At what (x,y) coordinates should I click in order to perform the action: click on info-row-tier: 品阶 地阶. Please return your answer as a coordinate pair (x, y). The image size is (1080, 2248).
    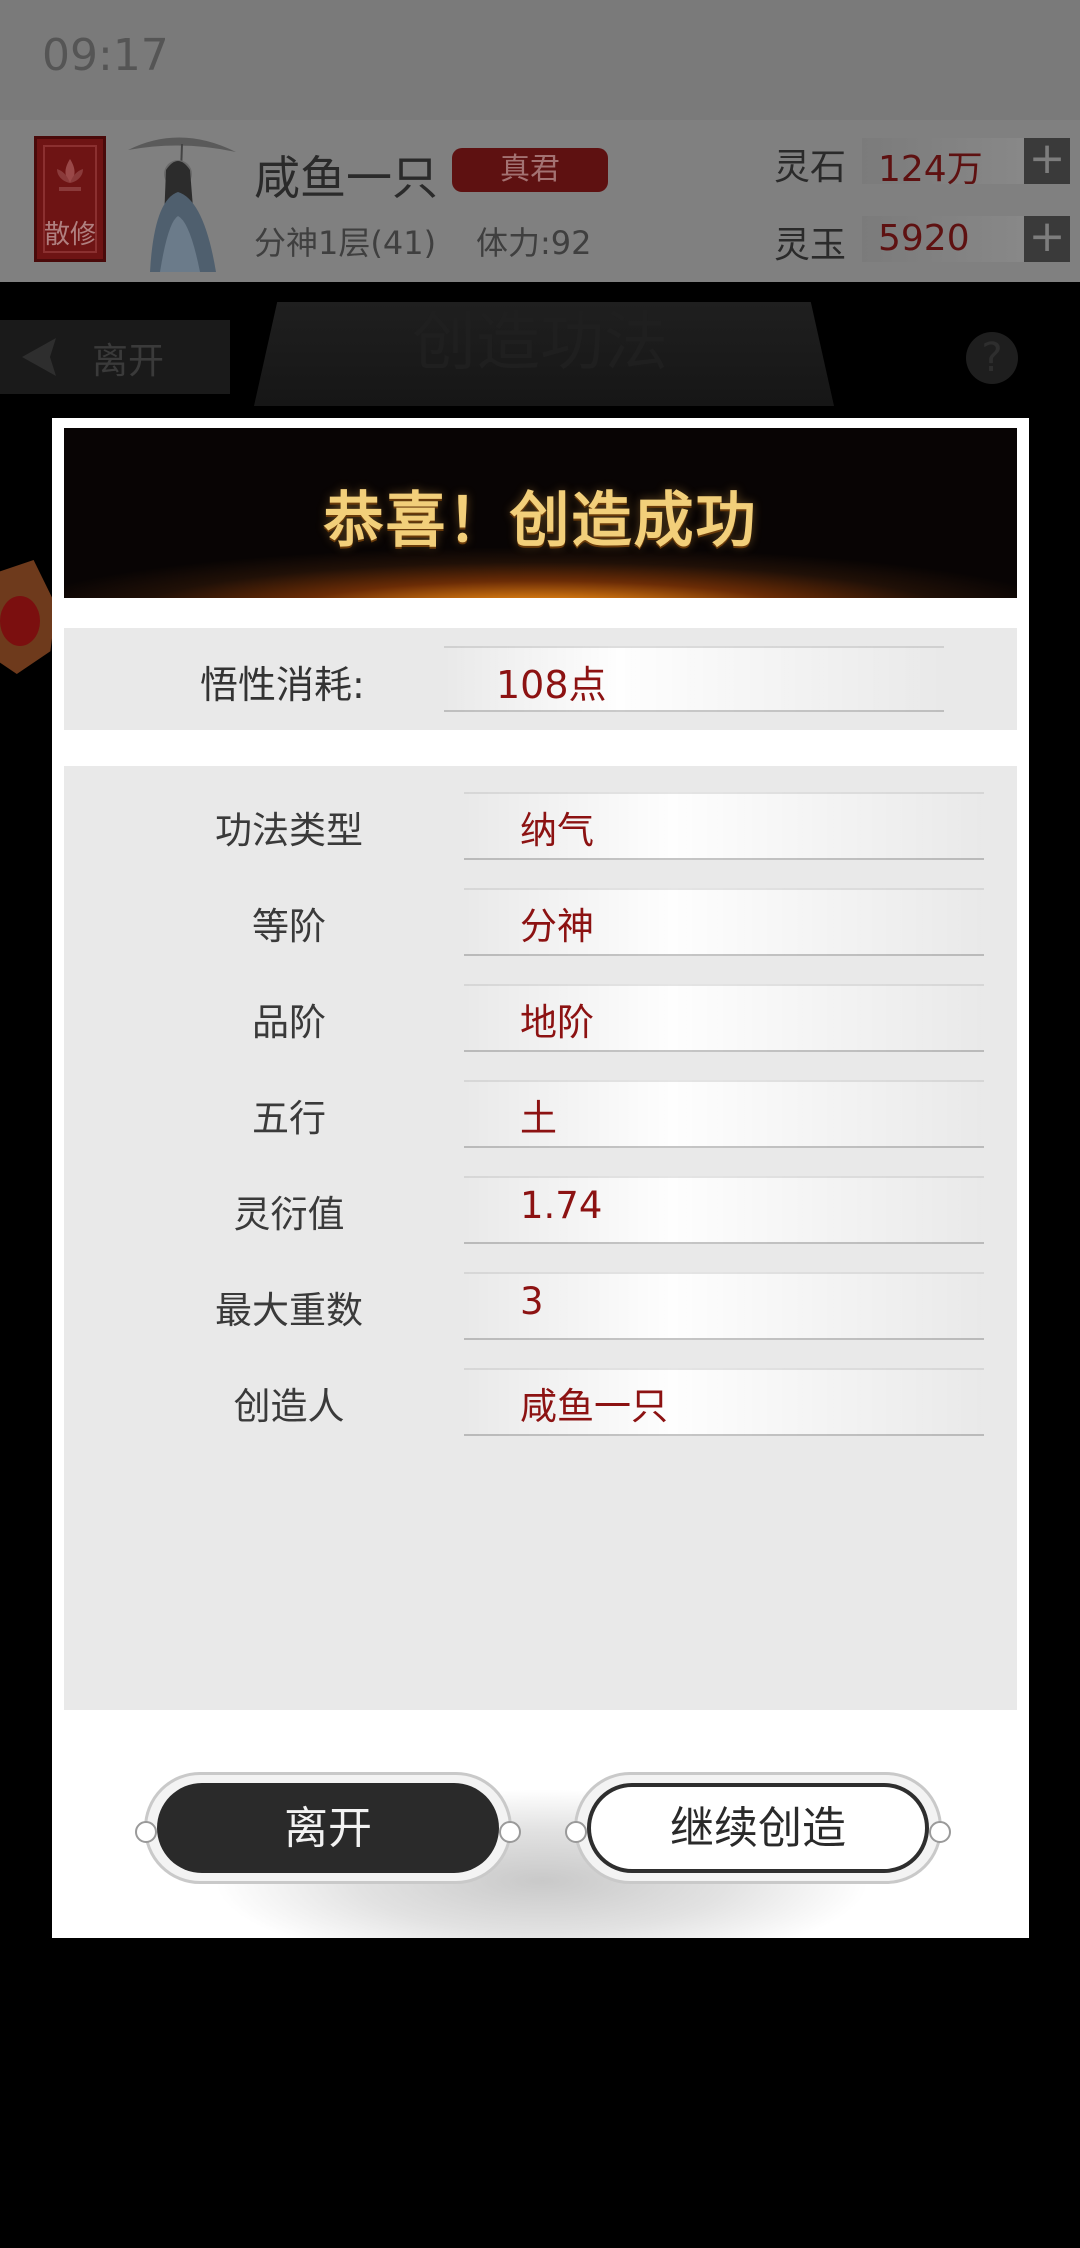
    Looking at the image, I should click on (540, 1020).